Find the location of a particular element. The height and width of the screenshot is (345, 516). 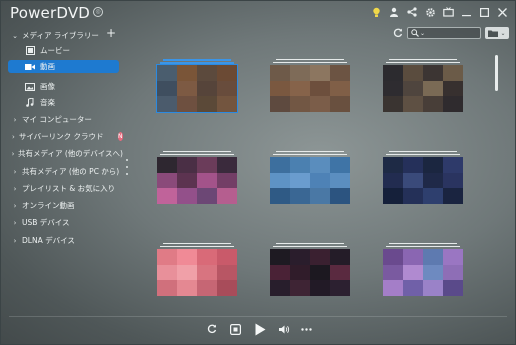

sidebar-section-shared-to-devices: › 共有メディア (他のデバイスへ) is located at coordinates (62, 153).